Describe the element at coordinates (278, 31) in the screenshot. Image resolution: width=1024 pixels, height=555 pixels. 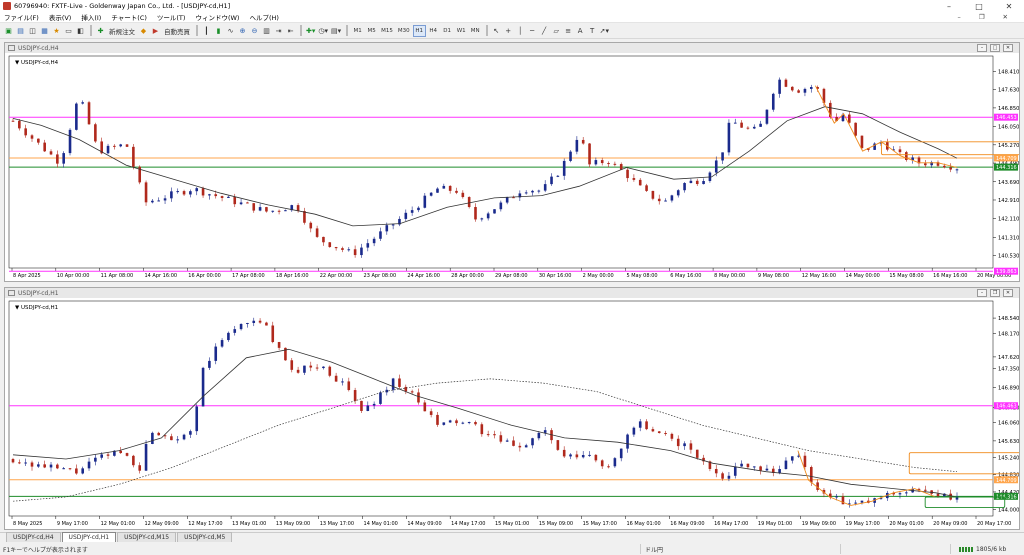
I see `autoscroll-icon: ⇥` at that location.